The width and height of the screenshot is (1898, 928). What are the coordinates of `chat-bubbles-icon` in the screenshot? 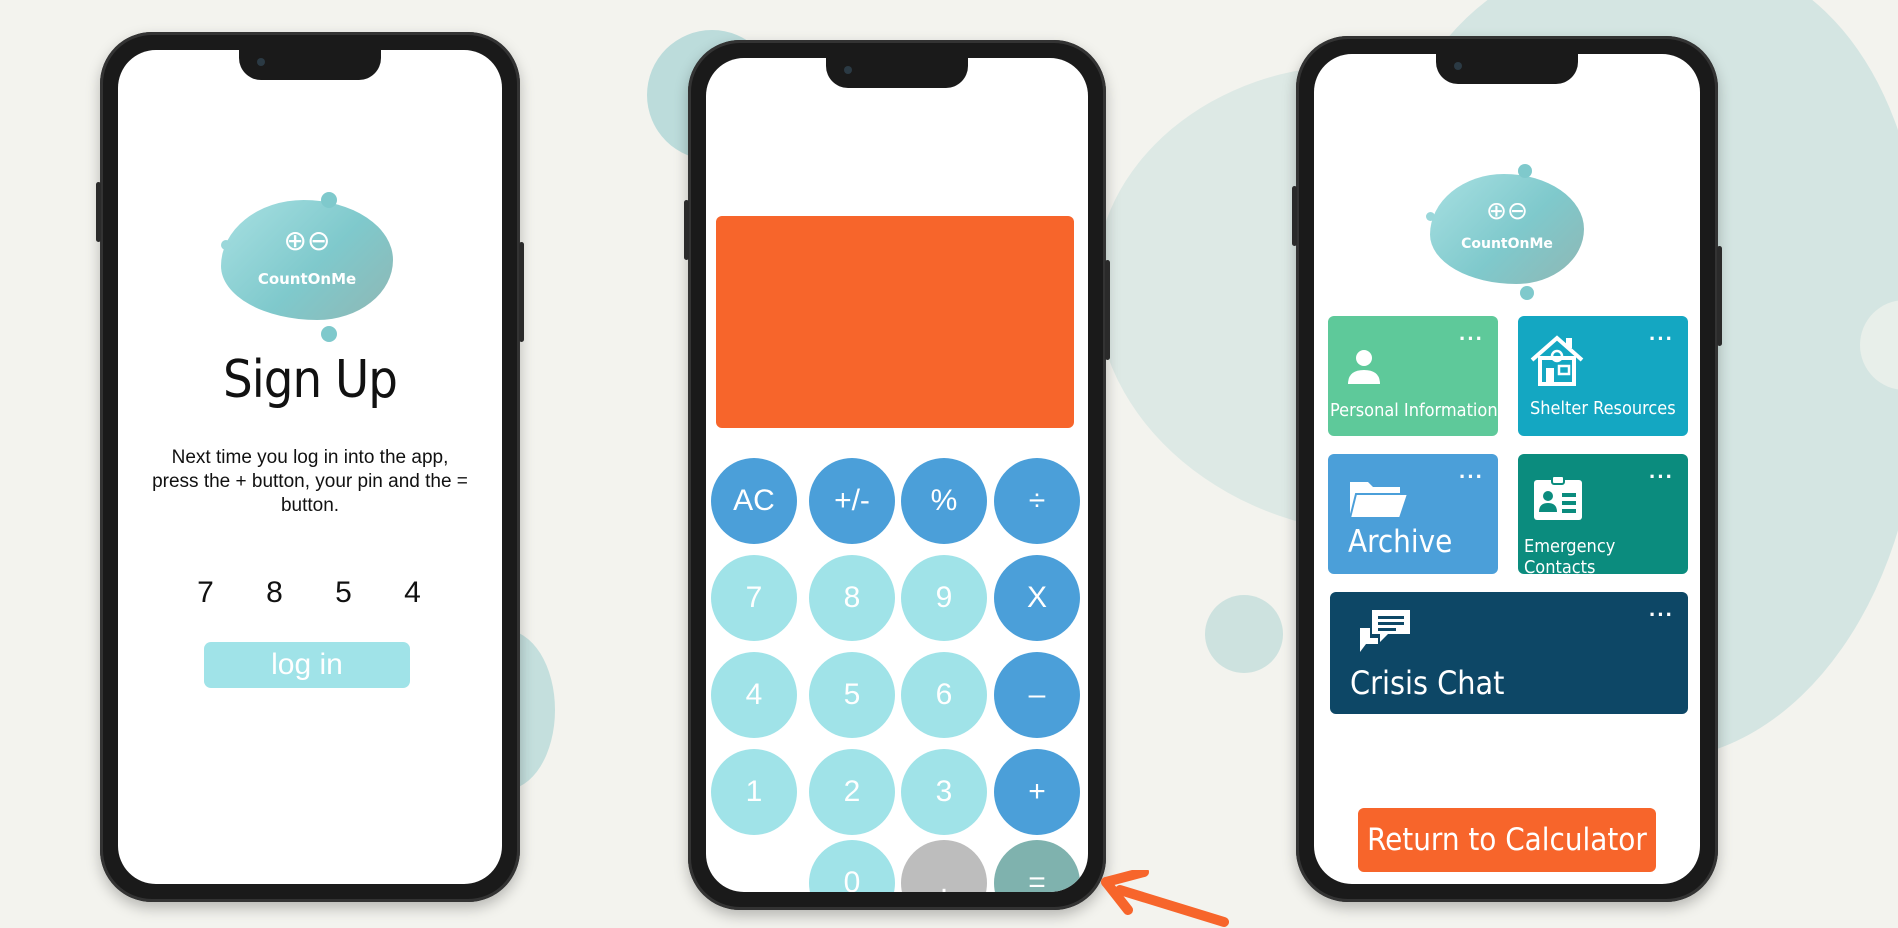 It's located at (1385, 631).